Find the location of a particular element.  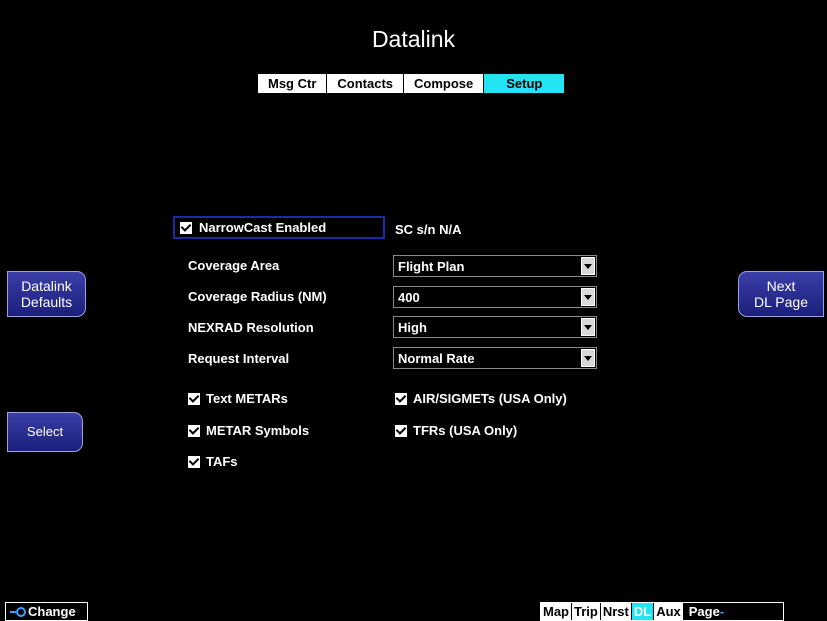

knob-icon is located at coordinates (18, 611).